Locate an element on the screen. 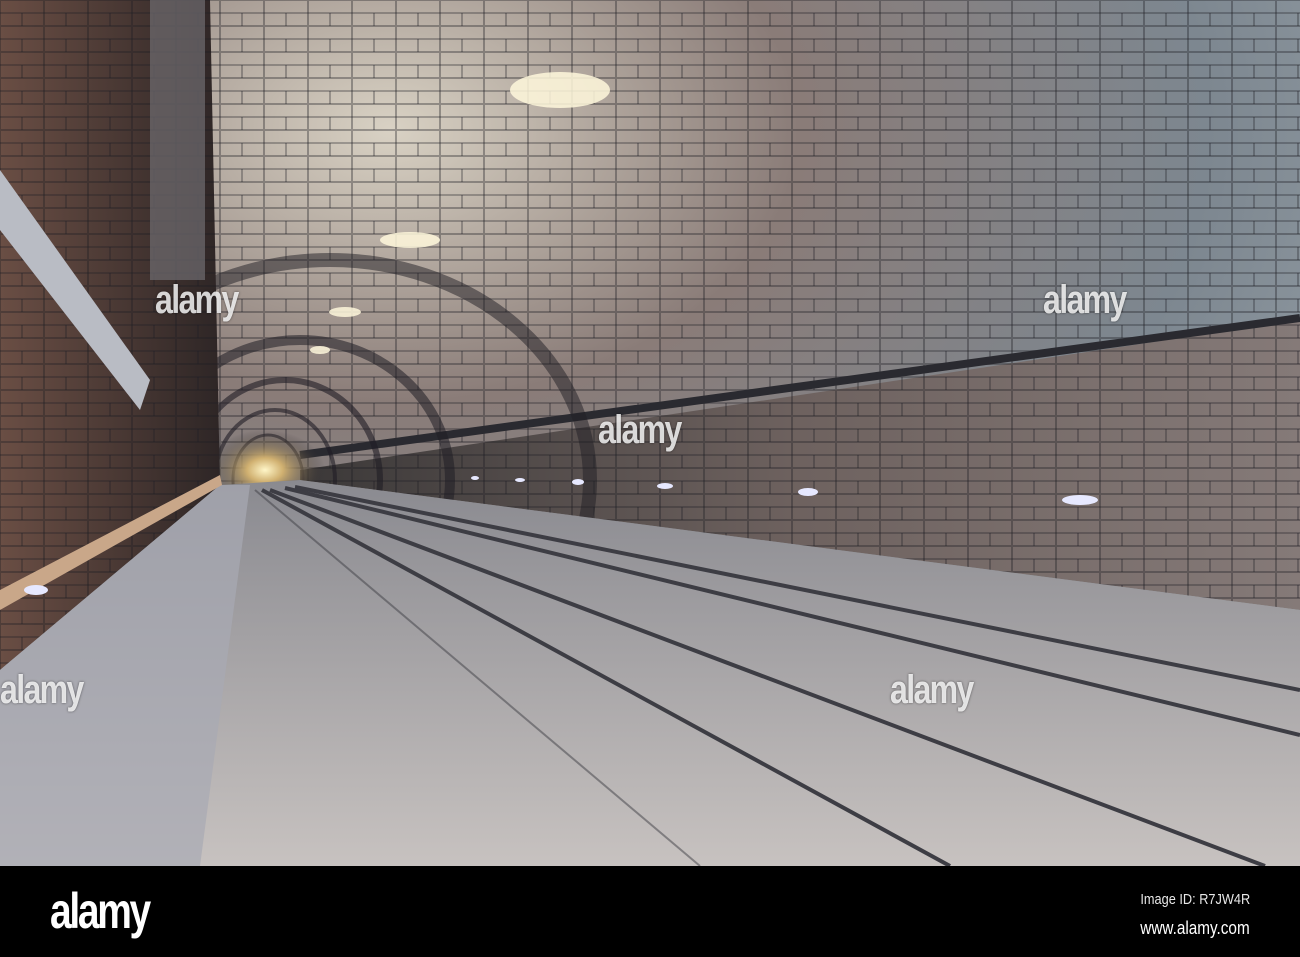 This screenshot has height=957, width=1300. cable-tray is located at coordinates (177, 140).